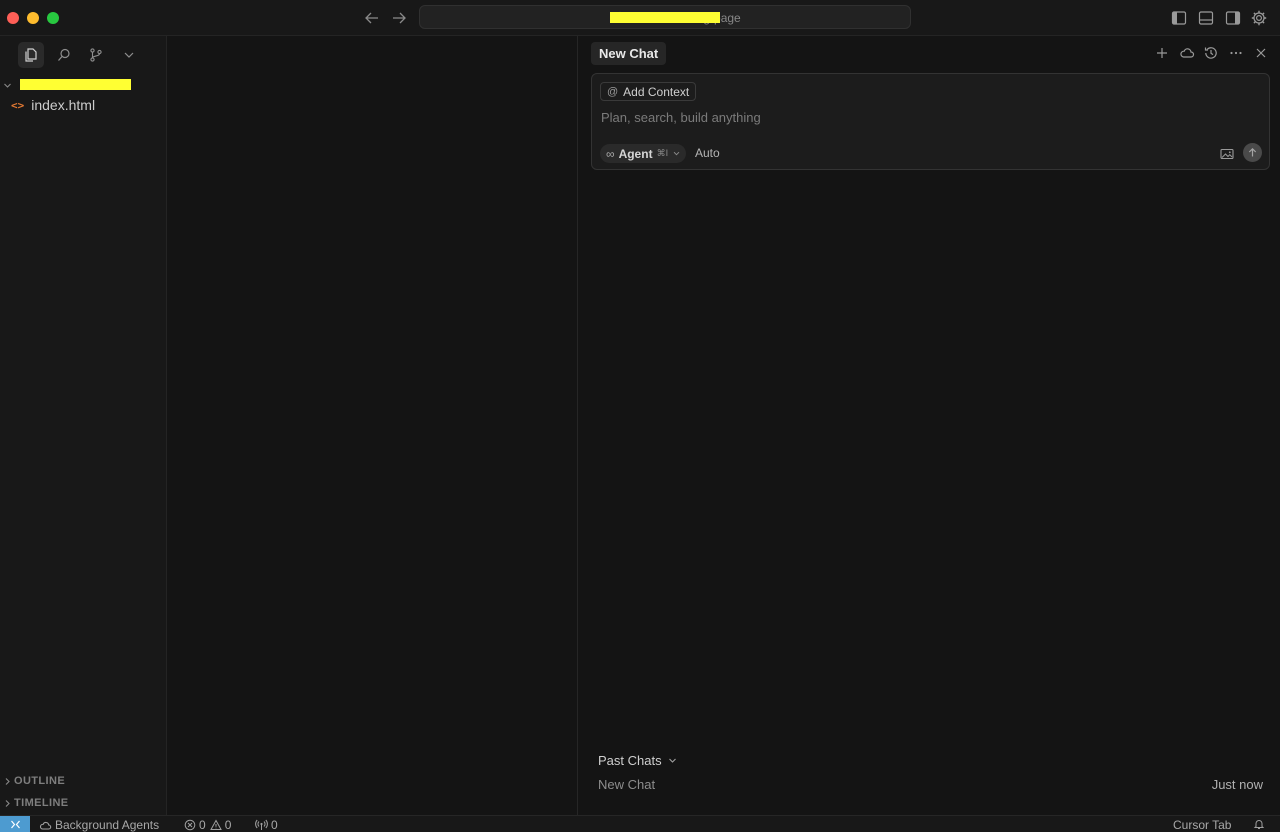 The height and width of the screenshot is (832, 1280). I want to click on ports-indicator: 0, so click(266, 825).